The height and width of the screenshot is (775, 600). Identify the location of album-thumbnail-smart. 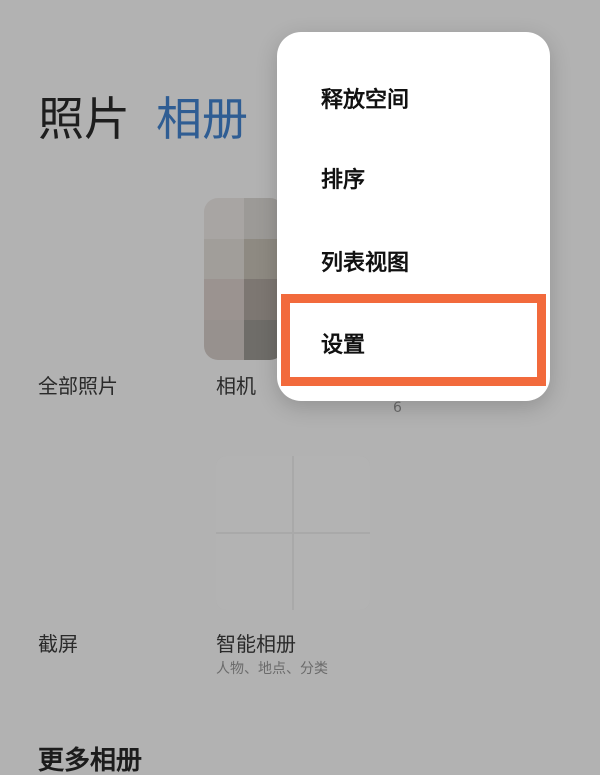
(293, 533).